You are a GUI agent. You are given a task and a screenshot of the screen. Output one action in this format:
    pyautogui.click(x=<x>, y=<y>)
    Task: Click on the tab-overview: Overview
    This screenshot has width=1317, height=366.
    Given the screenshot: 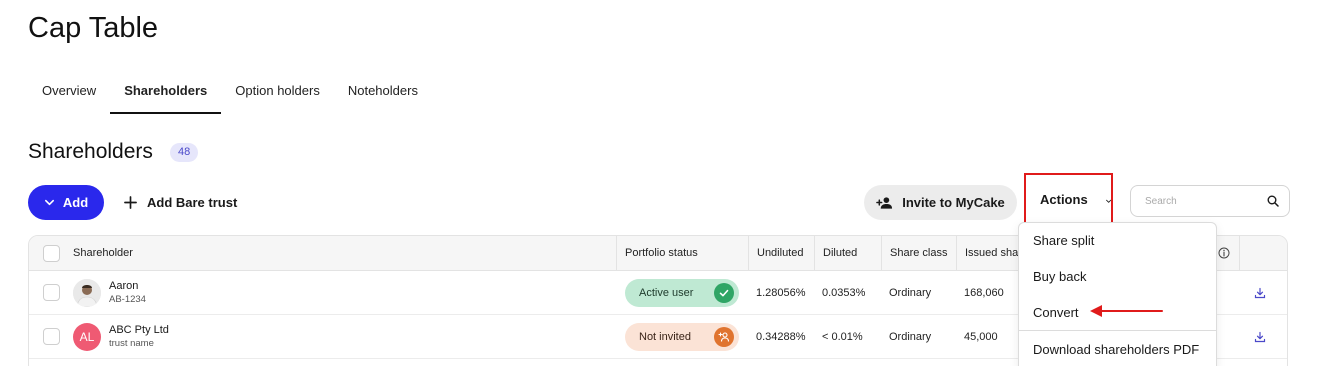 What is the action you would take?
    pyautogui.click(x=69, y=93)
    